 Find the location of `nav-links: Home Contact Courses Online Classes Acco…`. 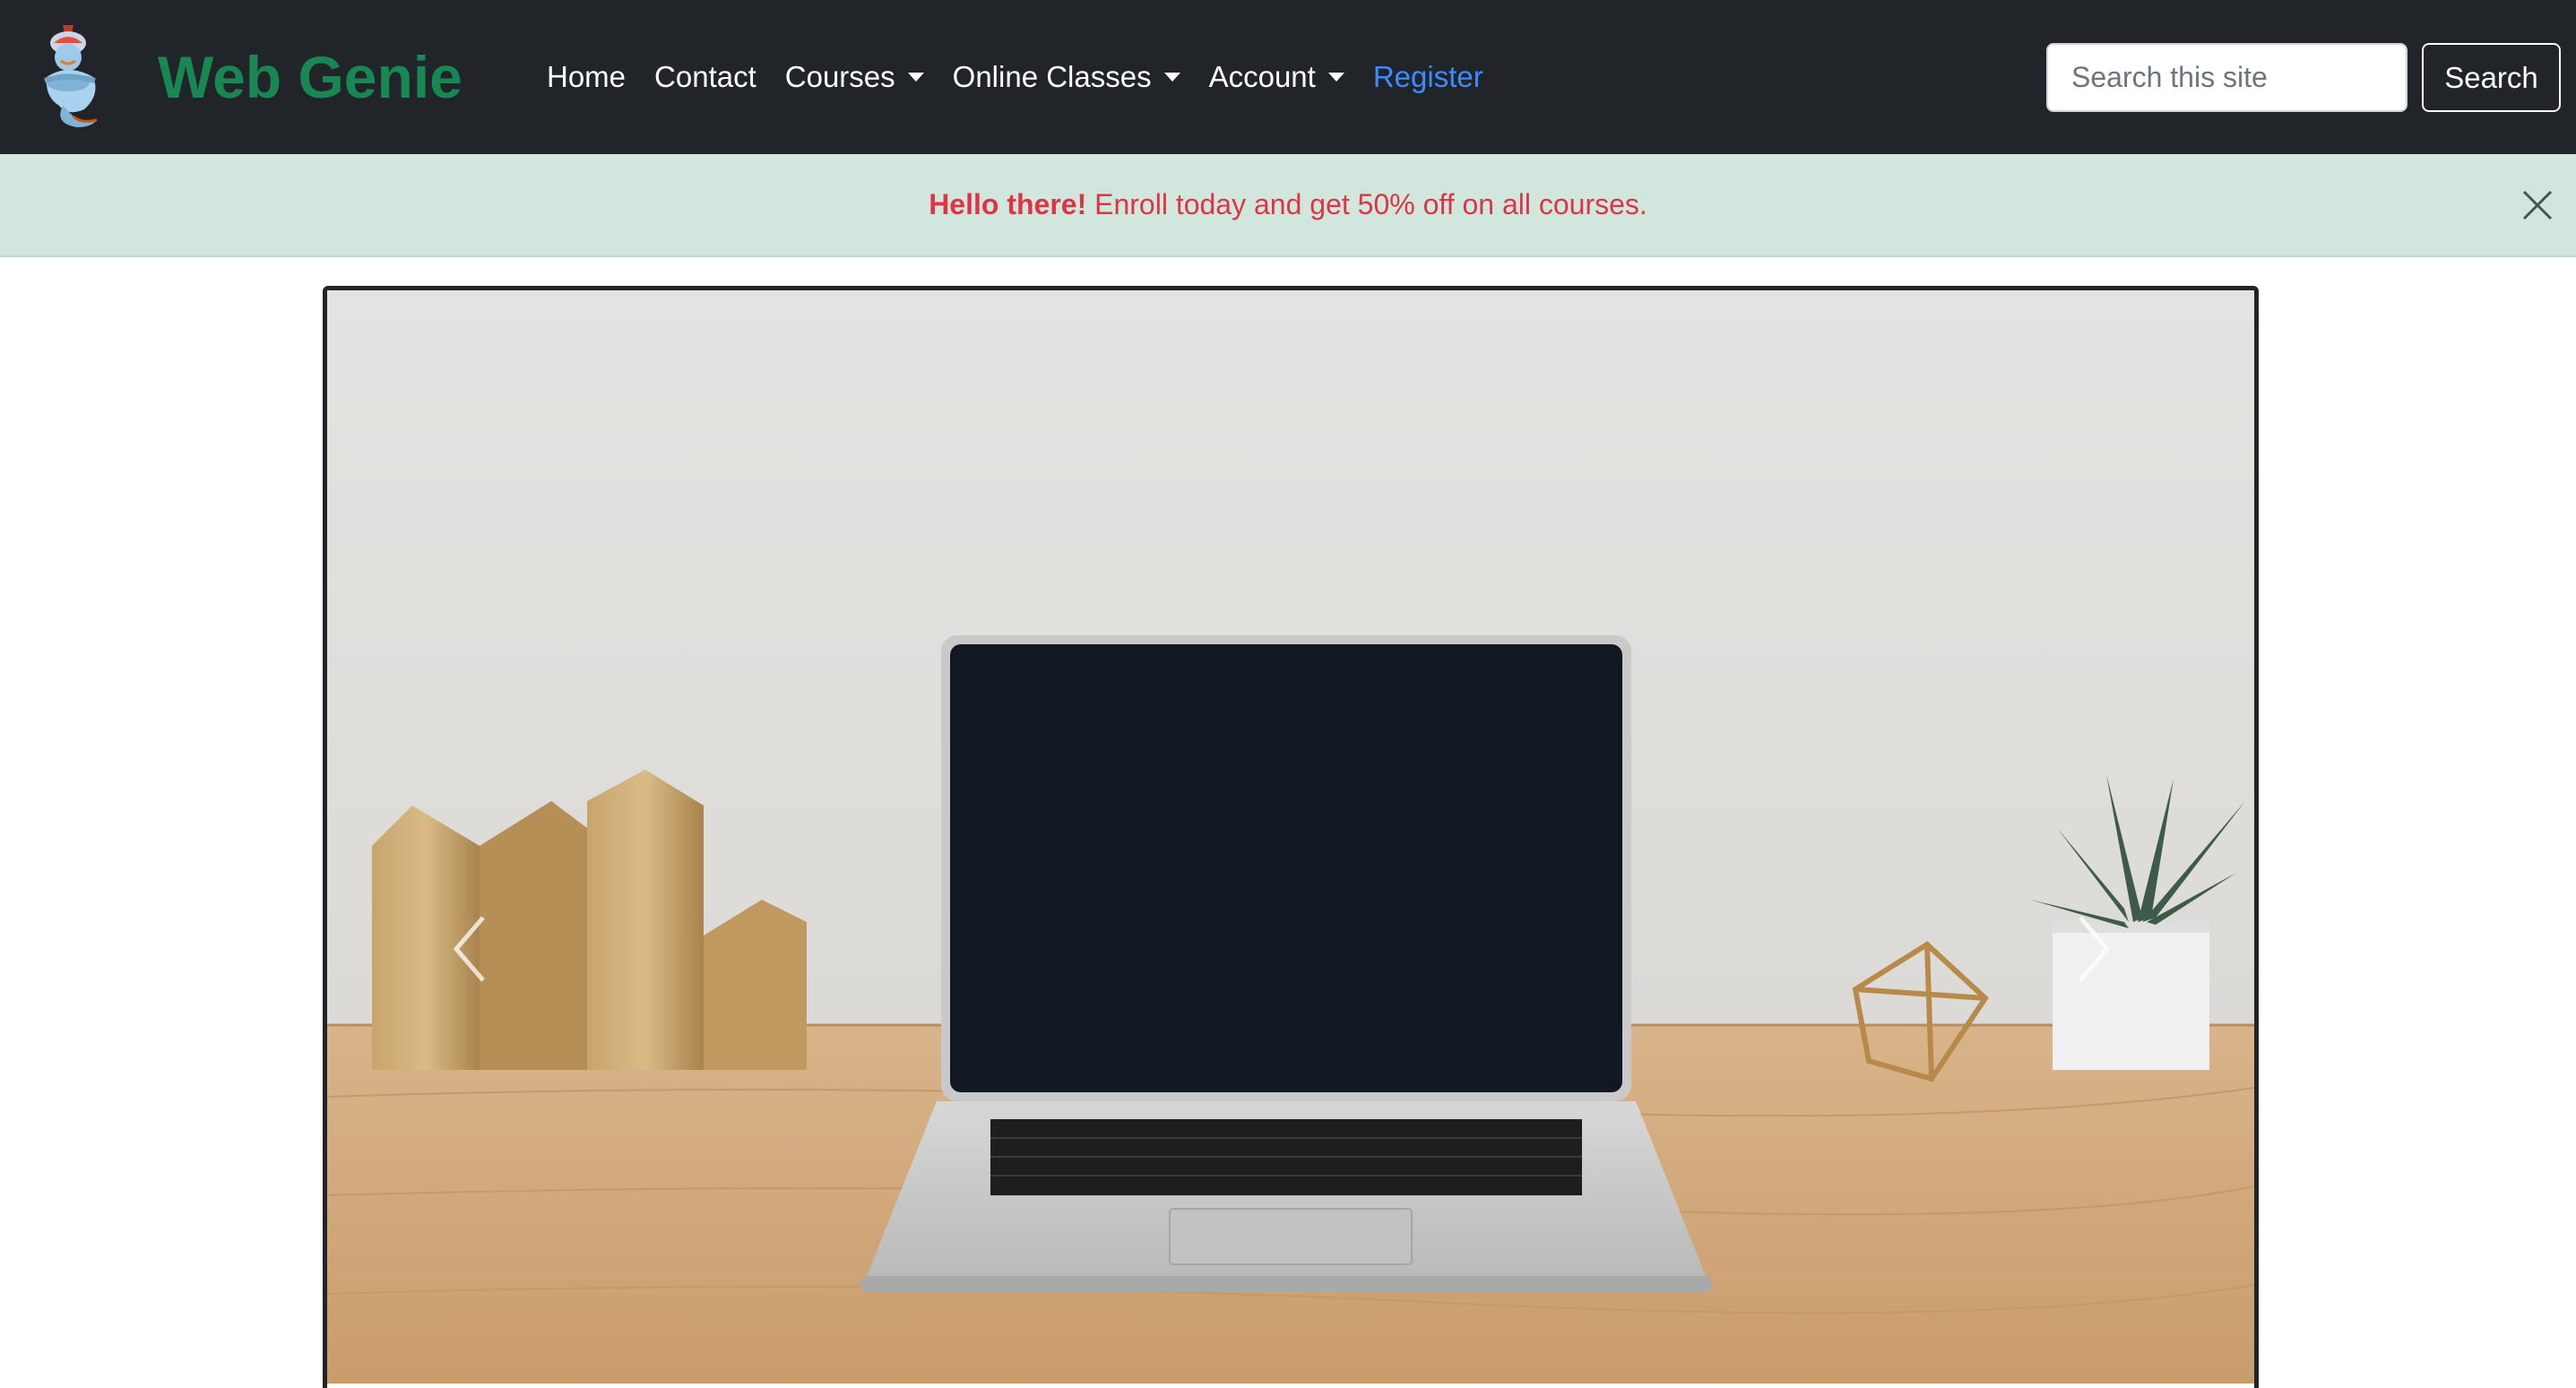

nav-links: Home Contact Courses Online Classes Acco… is located at coordinates (1029, 77).